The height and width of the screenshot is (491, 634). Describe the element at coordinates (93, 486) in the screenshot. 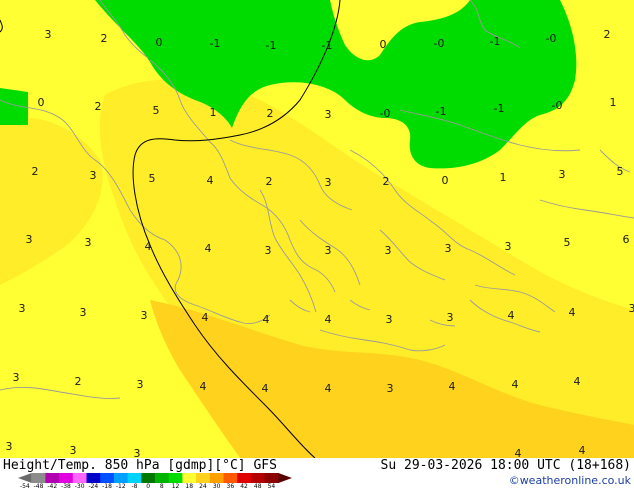

I see `color-scale-tick: -24` at that location.